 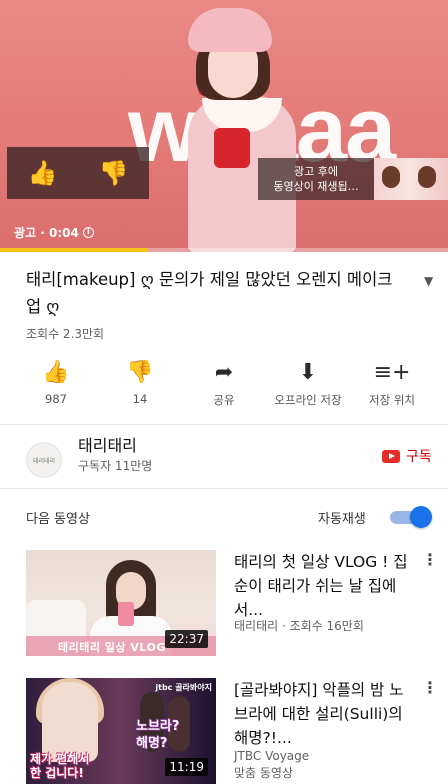 I want to click on like-count: 987, so click(x=56, y=399).